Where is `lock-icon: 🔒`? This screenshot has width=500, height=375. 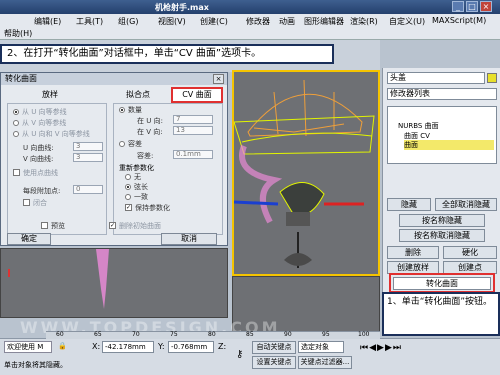
lock-icon: 🔒 is located at coordinates (62, 346).